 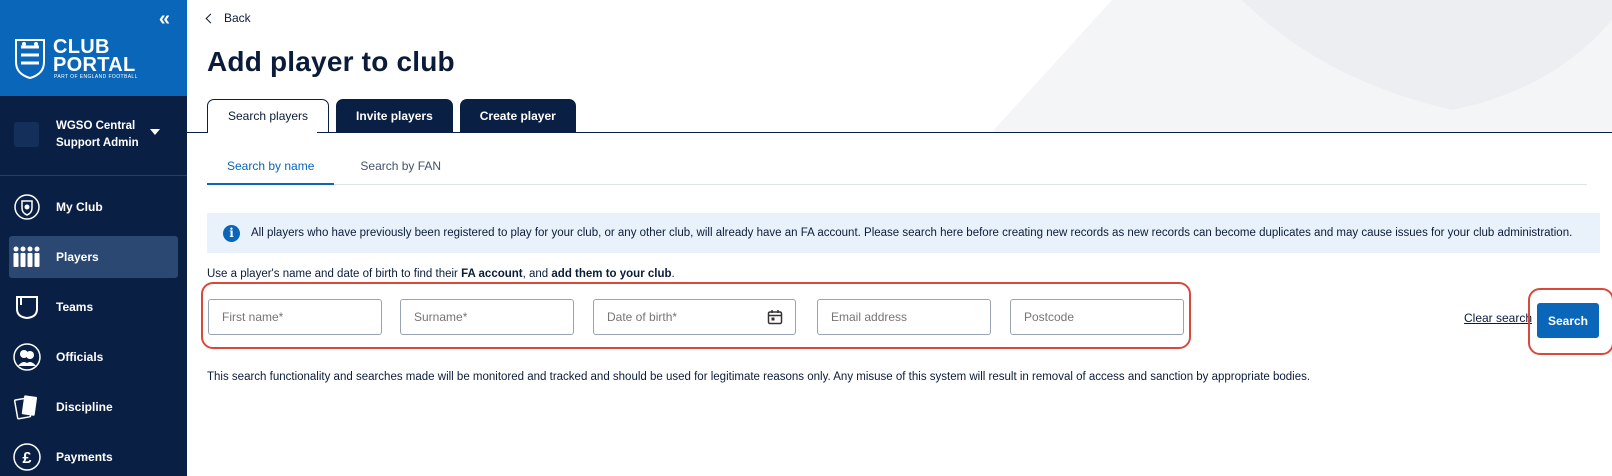 What do you see at coordinates (301, 317) in the screenshot?
I see `first-name-input` at bounding box center [301, 317].